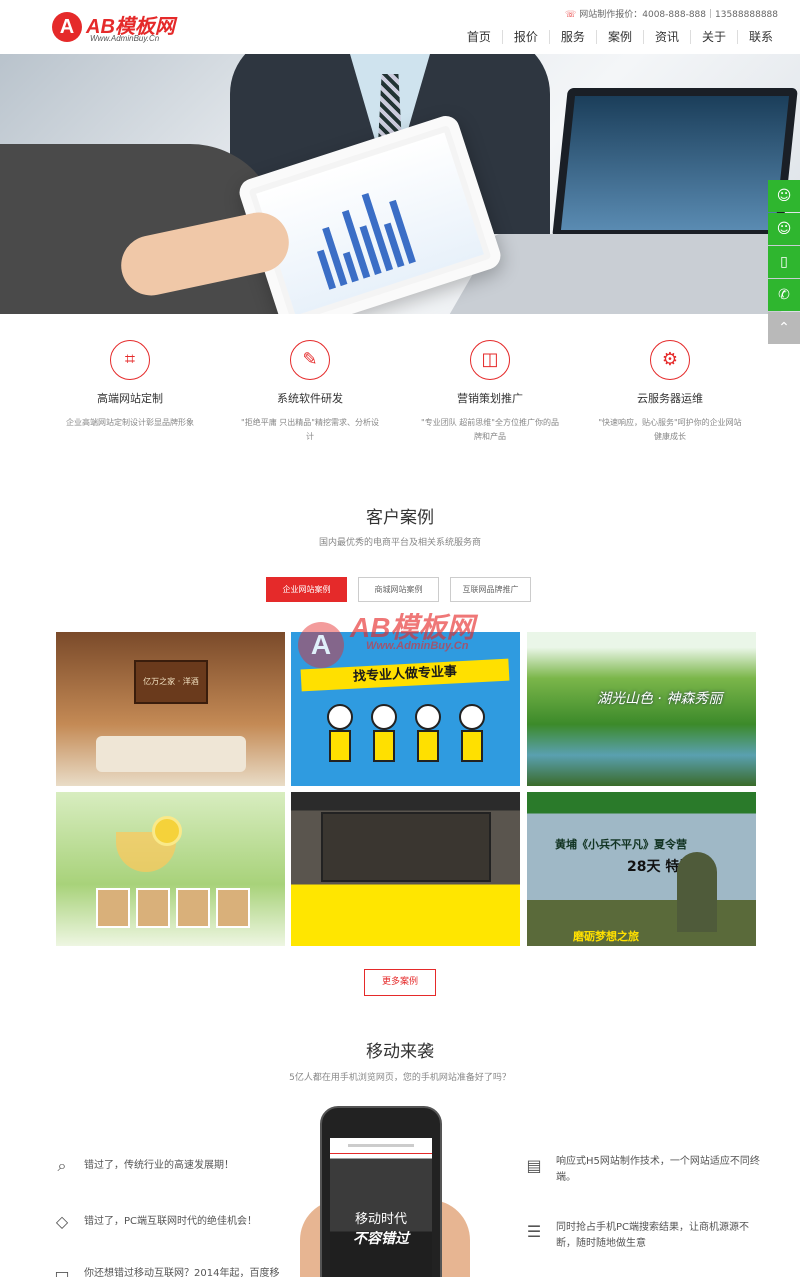 The height and width of the screenshot is (1277, 800). I want to click on phone-top-bar, so click(381, 1146).